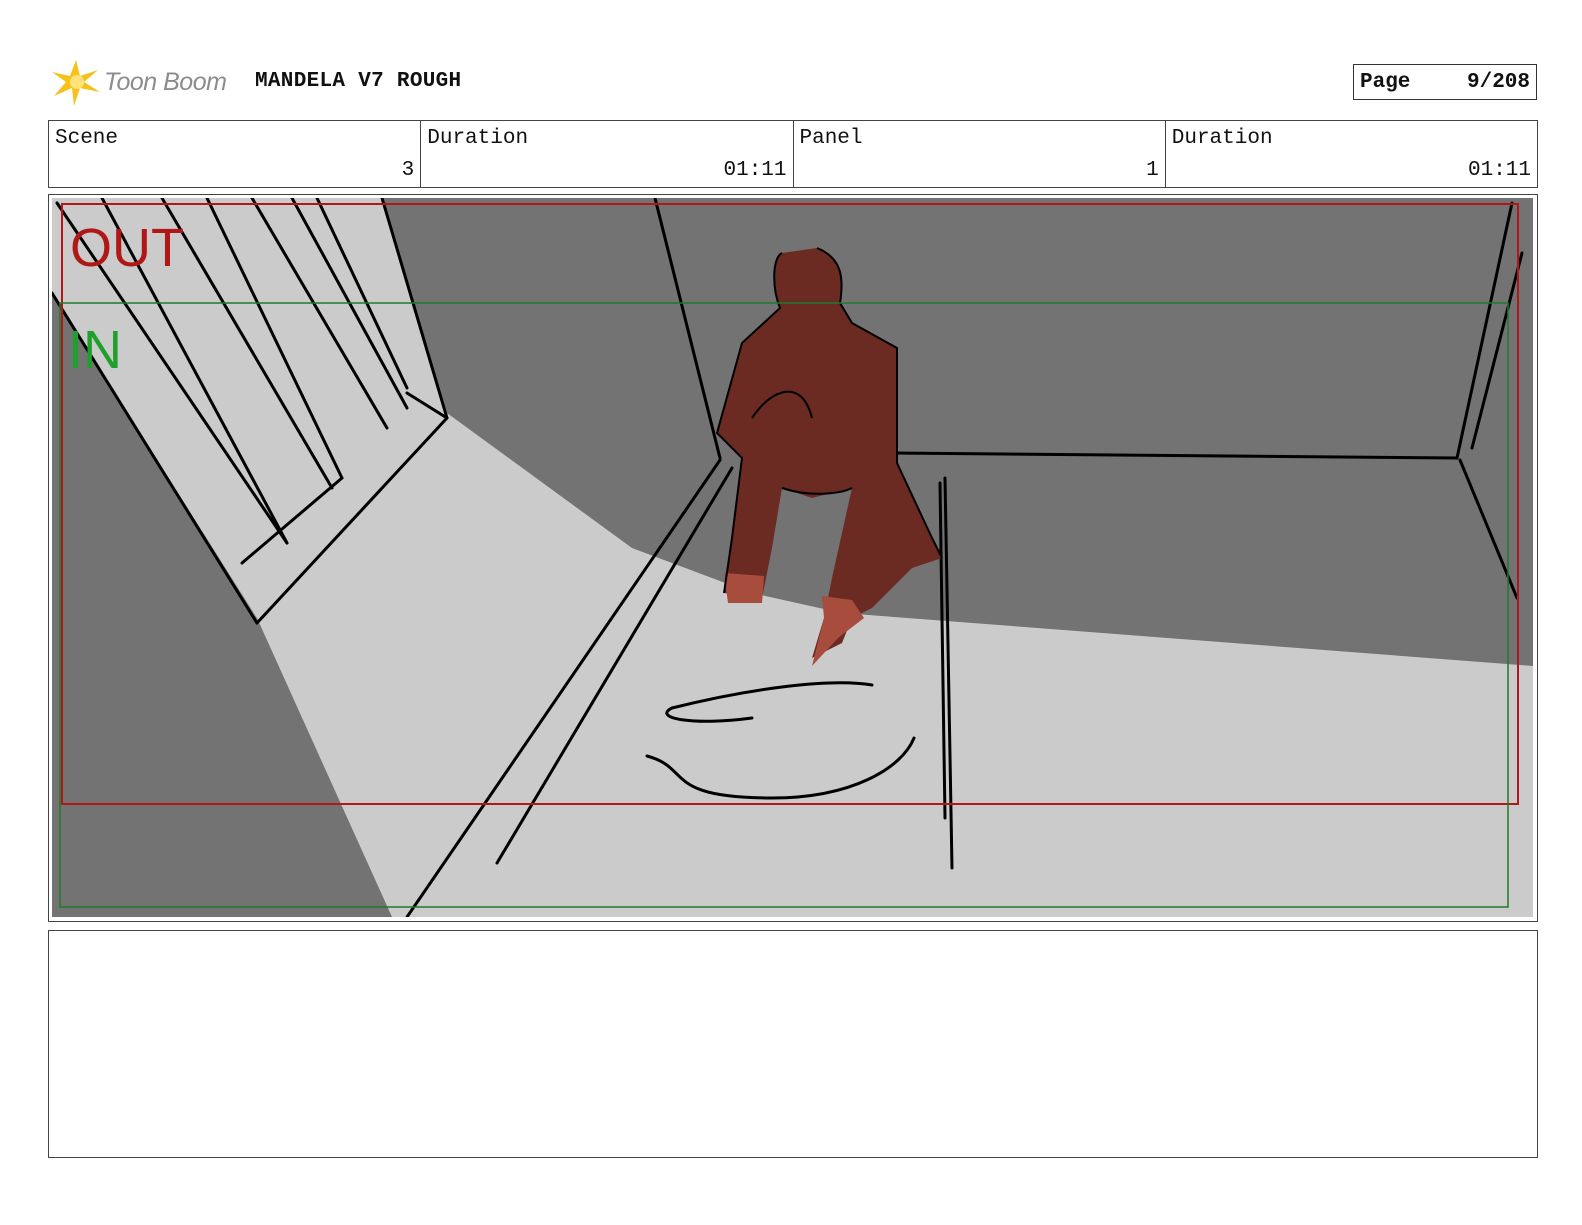 This screenshot has width=1582, height=1225. Describe the element at coordinates (607, 154) in the screenshot. I see `scene-duration-cell: Duration 01:11` at that location.